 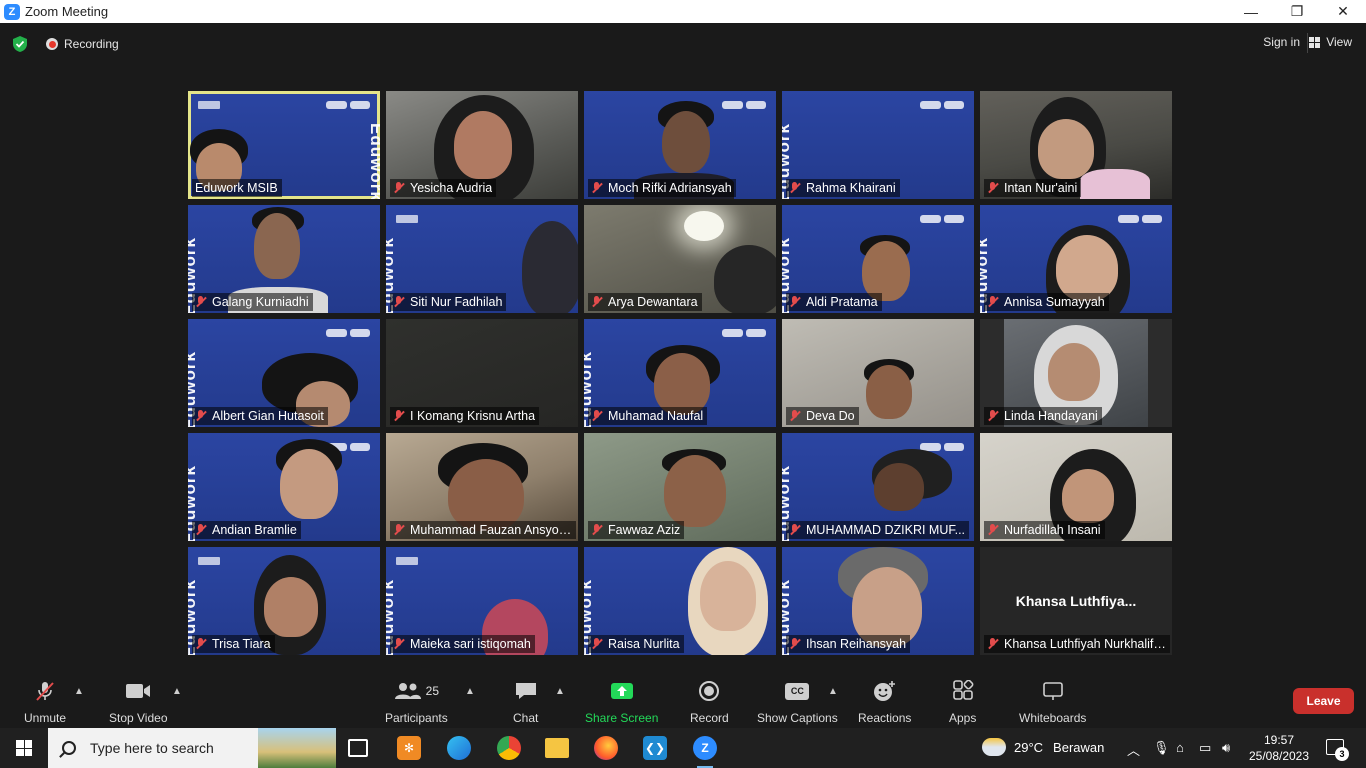 What do you see at coordinates (878, 601) in the screenshot?
I see `participant-tile: Eduwork Ihsan Reihansyah` at bounding box center [878, 601].